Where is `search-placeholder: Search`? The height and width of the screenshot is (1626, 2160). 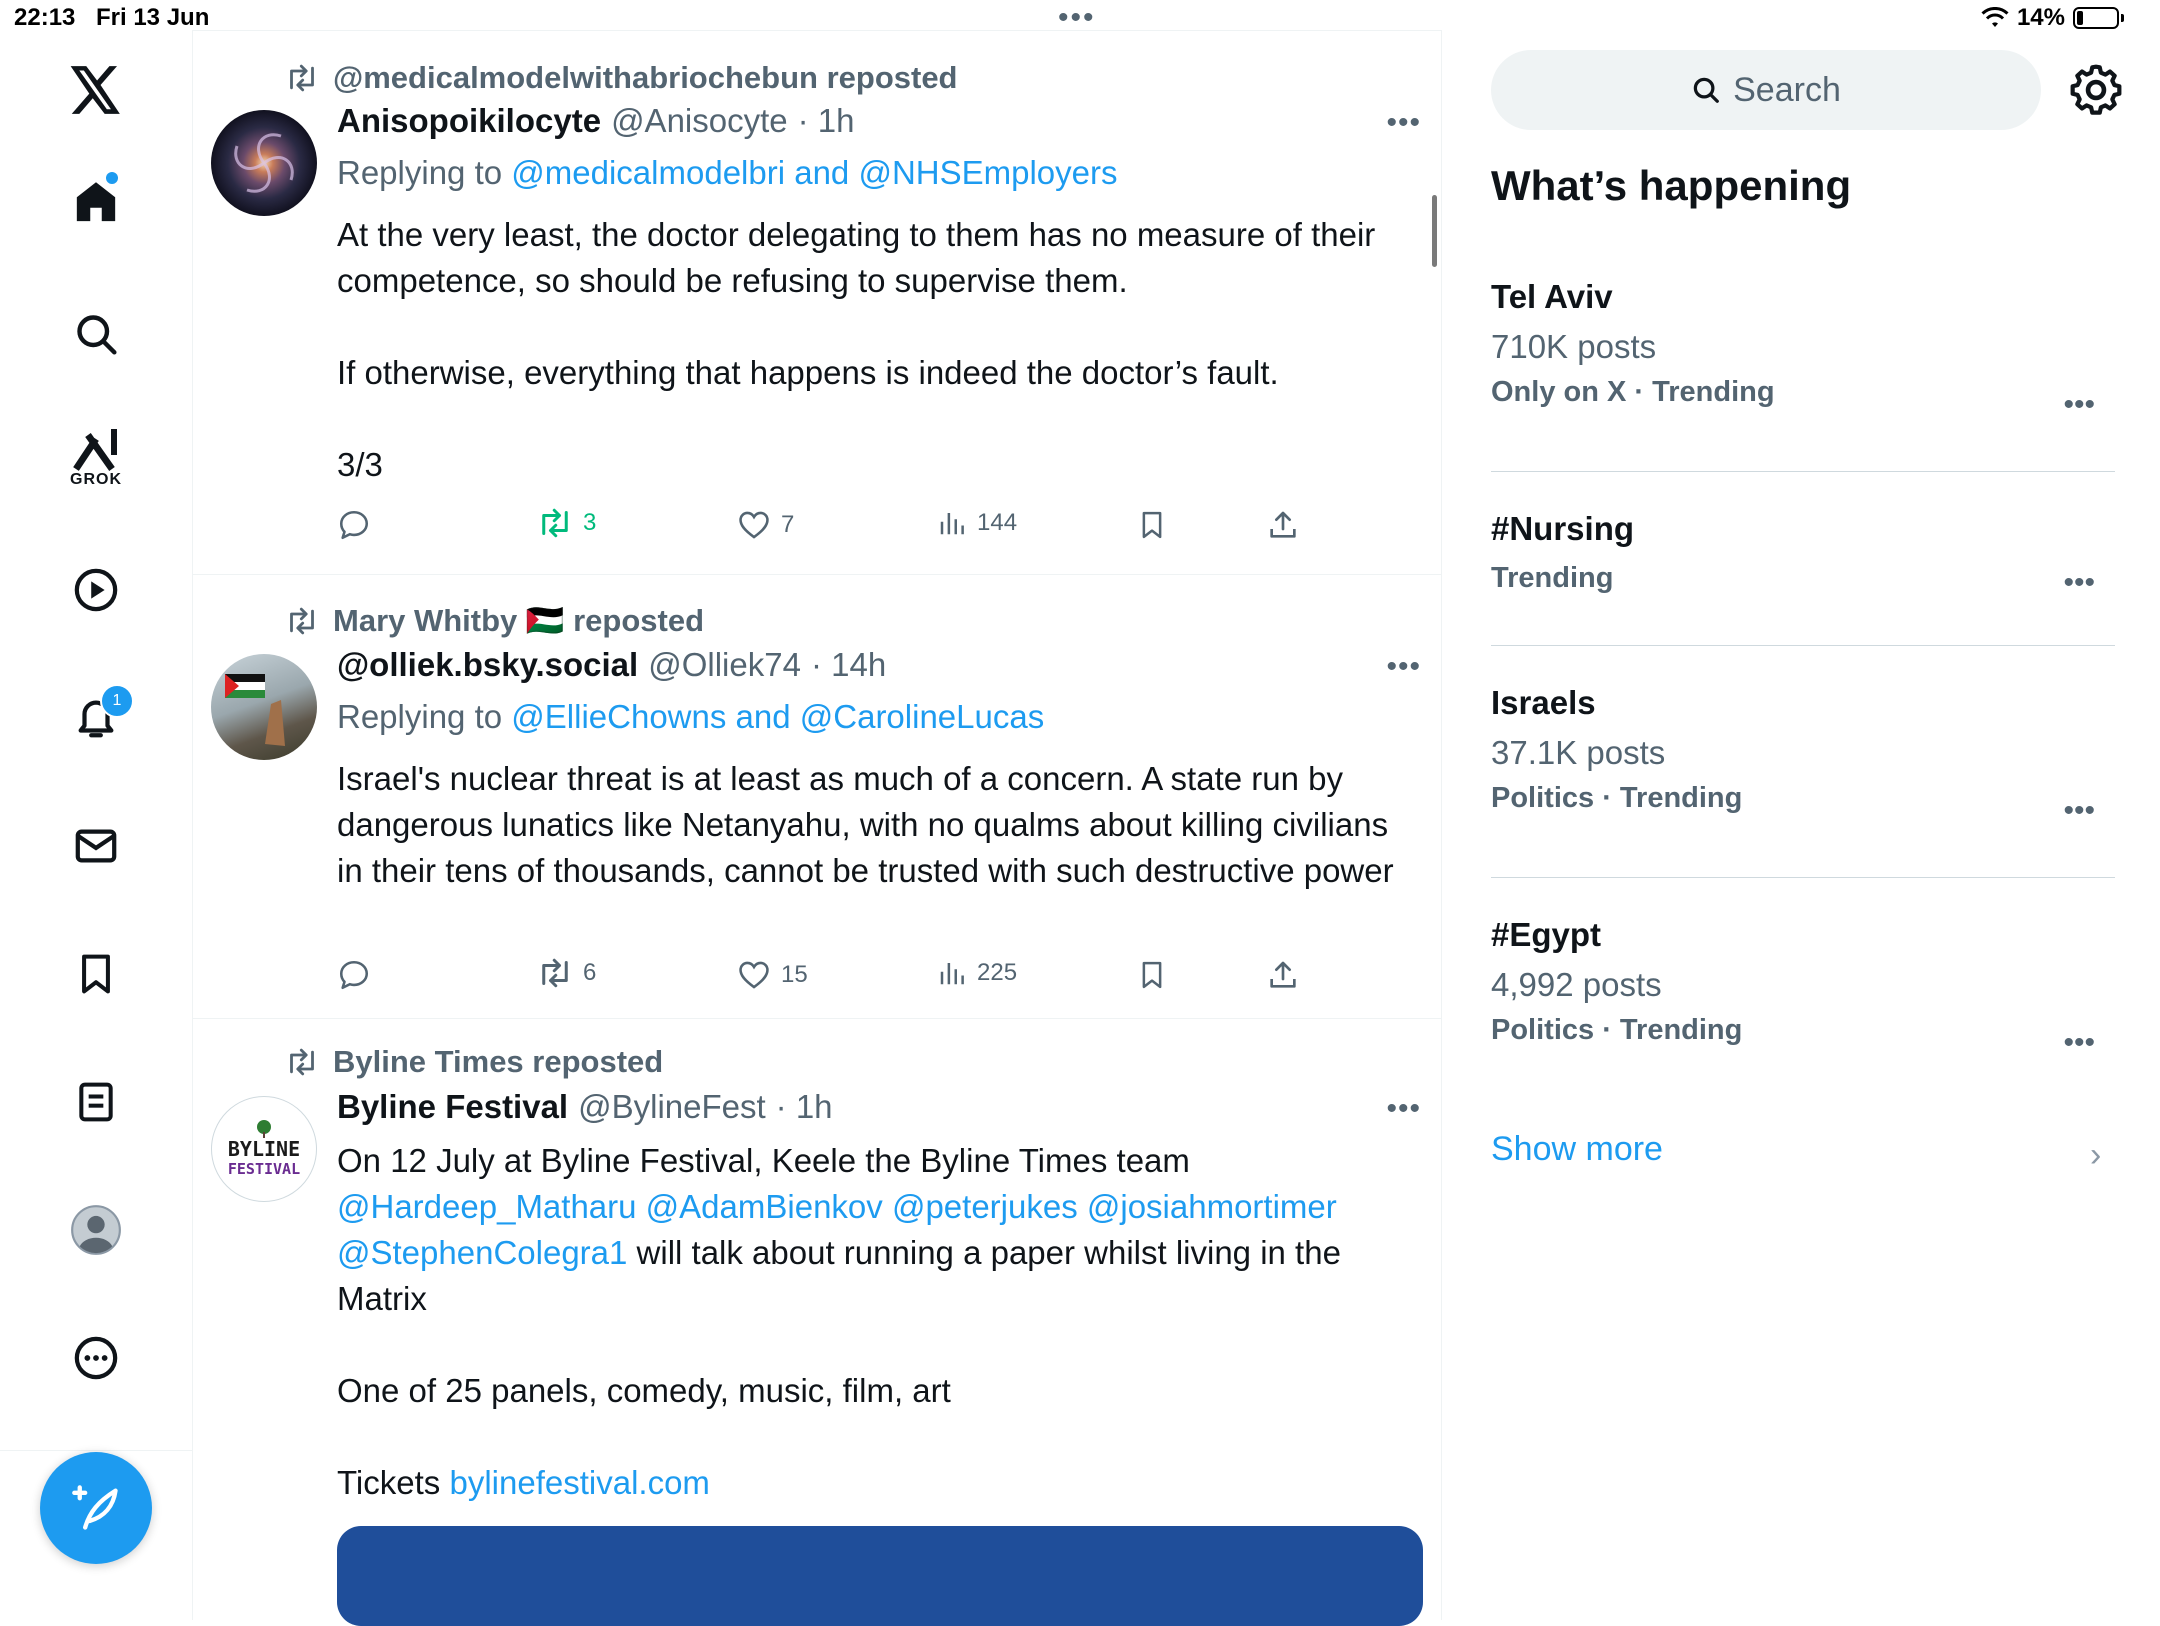 search-placeholder: Search is located at coordinates (1787, 89).